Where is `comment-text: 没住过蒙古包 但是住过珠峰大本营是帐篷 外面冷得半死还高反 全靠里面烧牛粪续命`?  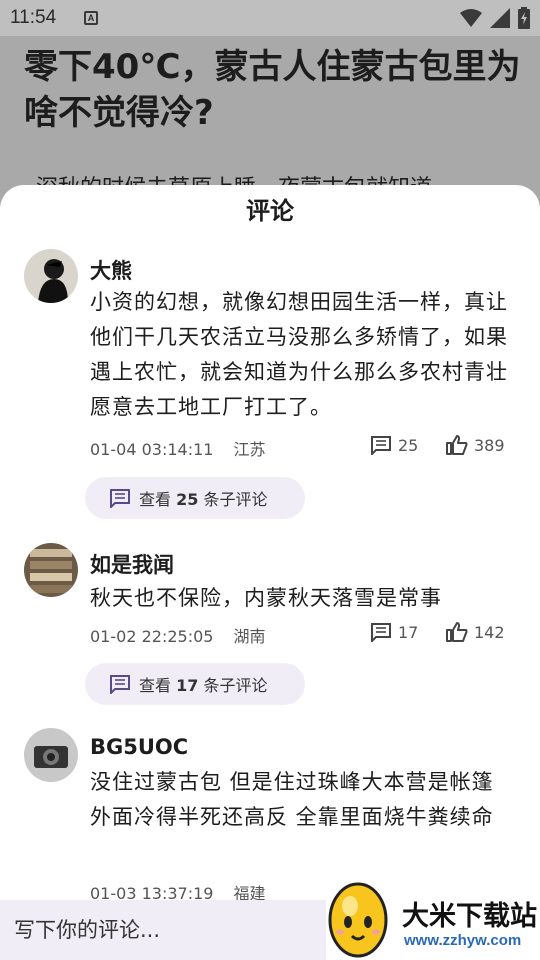
comment-text: 没住过蒙古包 但是住过珠峰大本营是帐篷 外面冷得半死还高反 全靠里面烧牛粪续命 is located at coordinates (292, 799).